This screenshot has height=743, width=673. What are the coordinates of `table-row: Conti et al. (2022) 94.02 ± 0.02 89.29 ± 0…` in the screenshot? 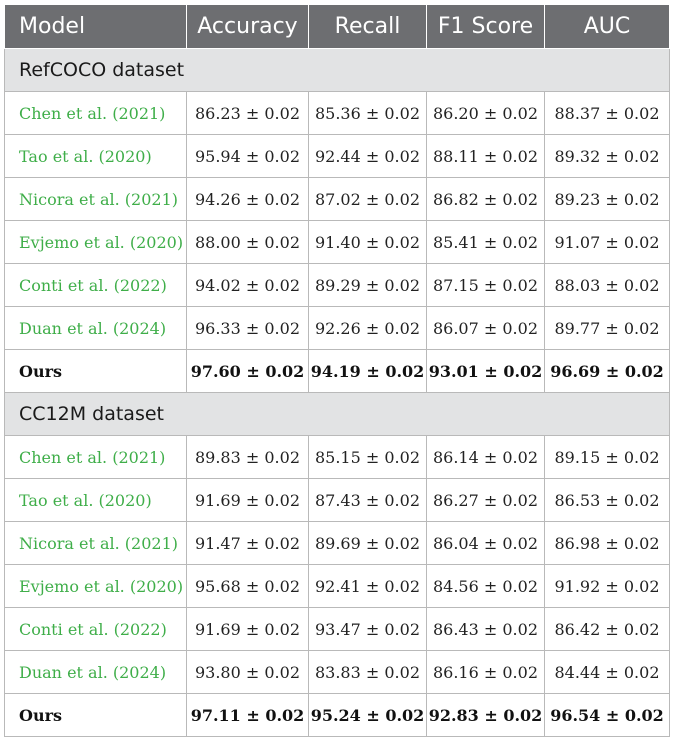 It's located at (337, 285).